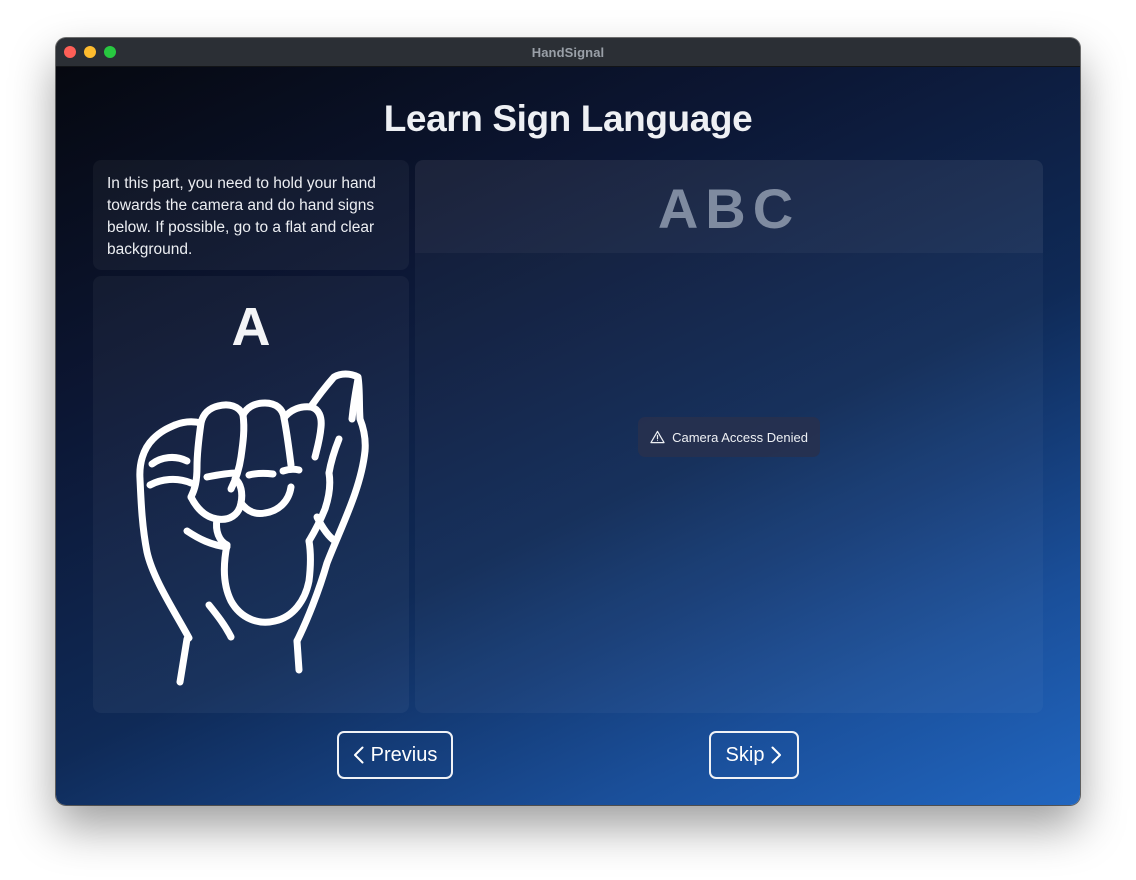  What do you see at coordinates (358, 755) in the screenshot?
I see `chevron-left-icon` at bounding box center [358, 755].